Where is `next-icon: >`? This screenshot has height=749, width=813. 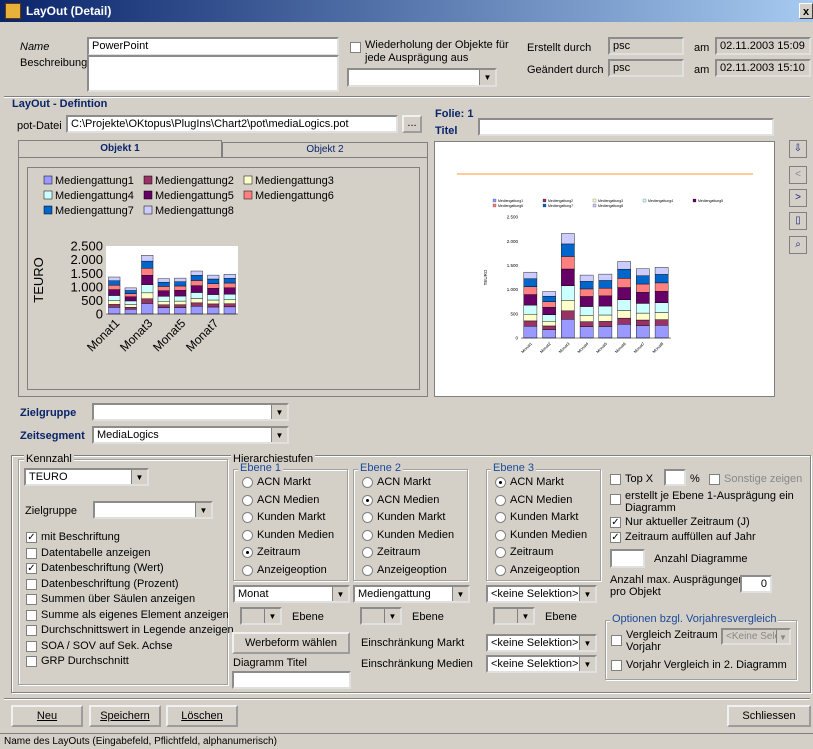 next-icon: > is located at coordinates (798, 198).